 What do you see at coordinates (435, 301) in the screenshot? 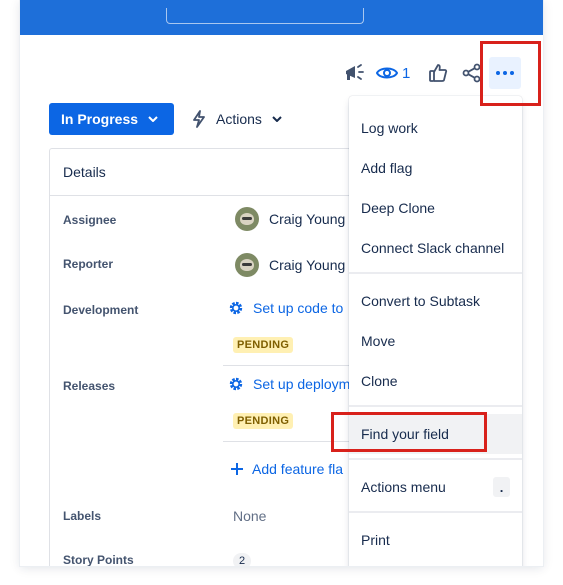
I see `menu-item-convert-to-subtask: Convert to Subtask` at bounding box center [435, 301].